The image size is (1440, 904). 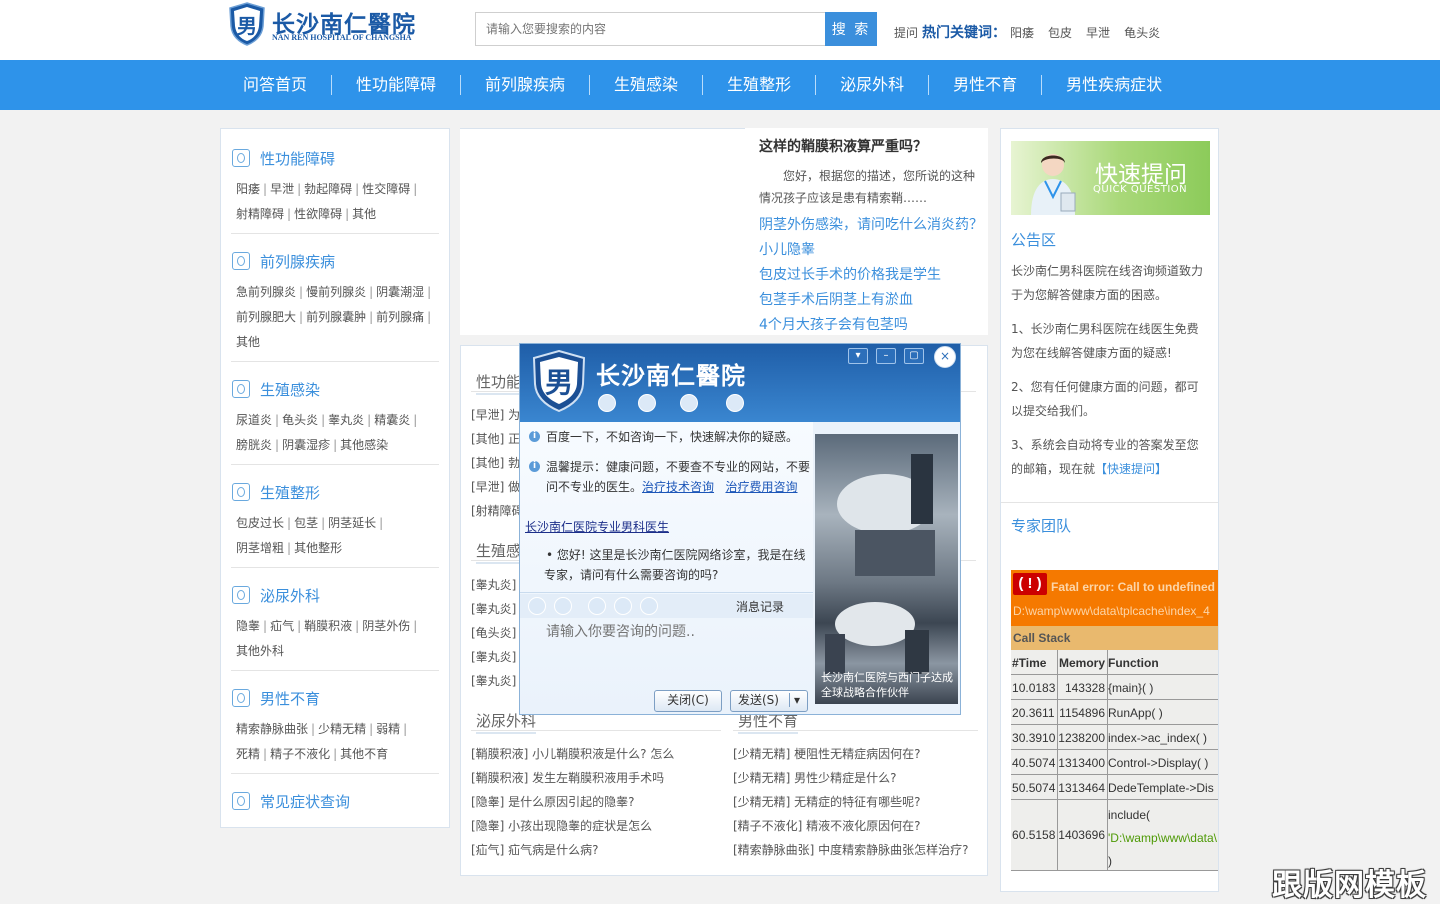 What do you see at coordinates (827, 801) in the screenshot?
I see `article-link: [少精无精] 无精症的特征有哪些呢?` at bounding box center [827, 801].